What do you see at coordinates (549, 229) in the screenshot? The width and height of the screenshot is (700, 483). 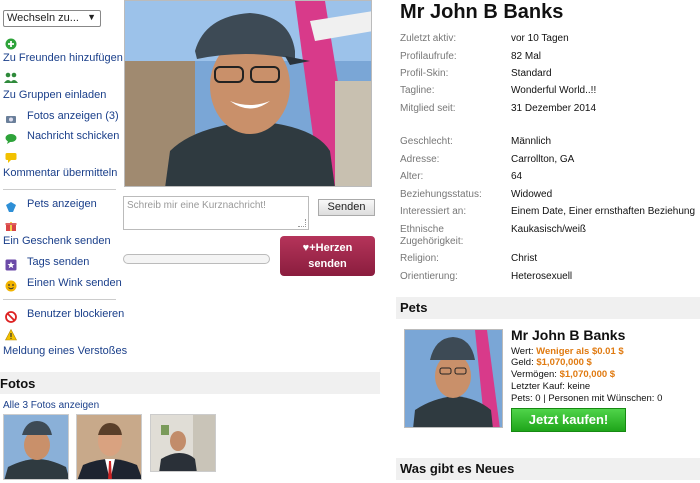 I see `field-value: Kaukasisch/weiß` at bounding box center [549, 229].